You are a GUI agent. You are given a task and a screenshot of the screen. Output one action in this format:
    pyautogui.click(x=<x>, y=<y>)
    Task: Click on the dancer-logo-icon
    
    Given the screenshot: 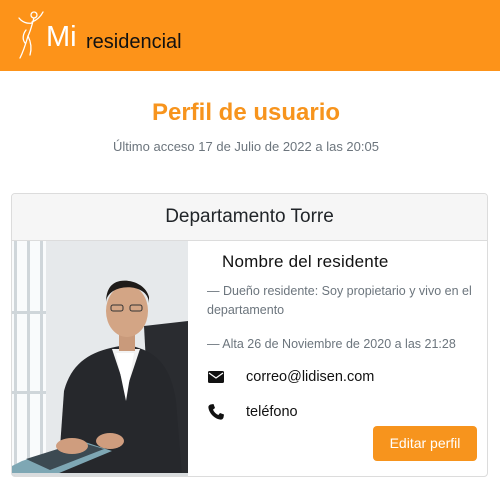 What is the action you would take?
    pyautogui.click(x=30, y=35)
    